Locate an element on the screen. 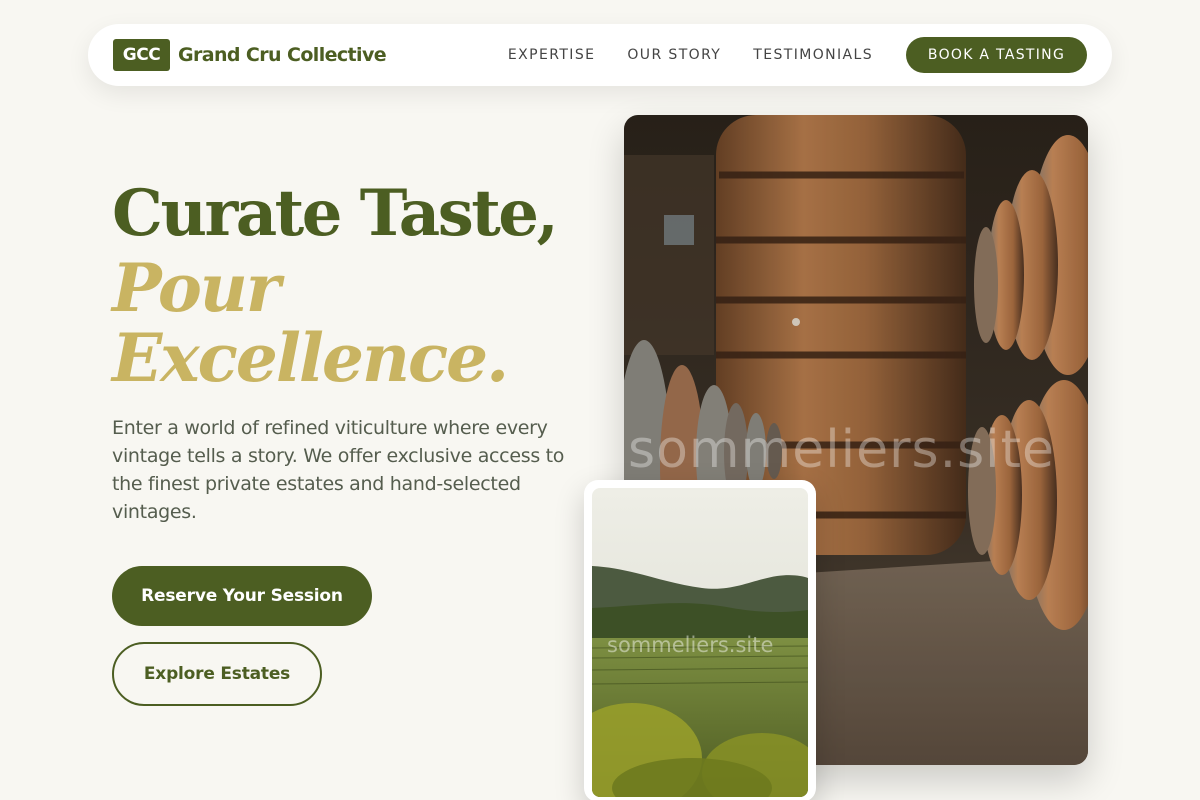 Image resolution: width=1200 pixels, height=800 pixels. nav-link-expertise: EXPERTISE is located at coordinates (551, 55).